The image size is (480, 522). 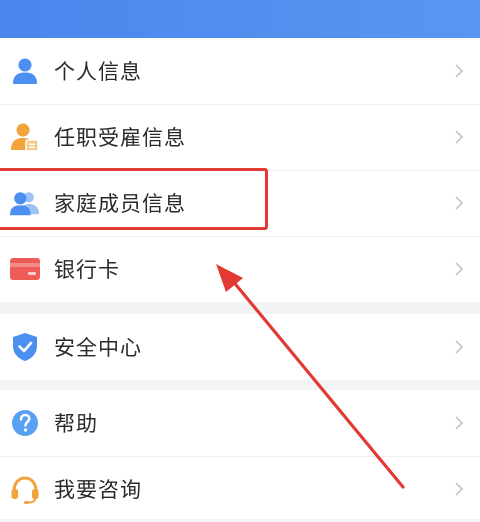 What do you see at coordinates (240, 71) in the screenshot?
I see `menu-item-personal-info: 个人信息` at bounding box center [240, 71].